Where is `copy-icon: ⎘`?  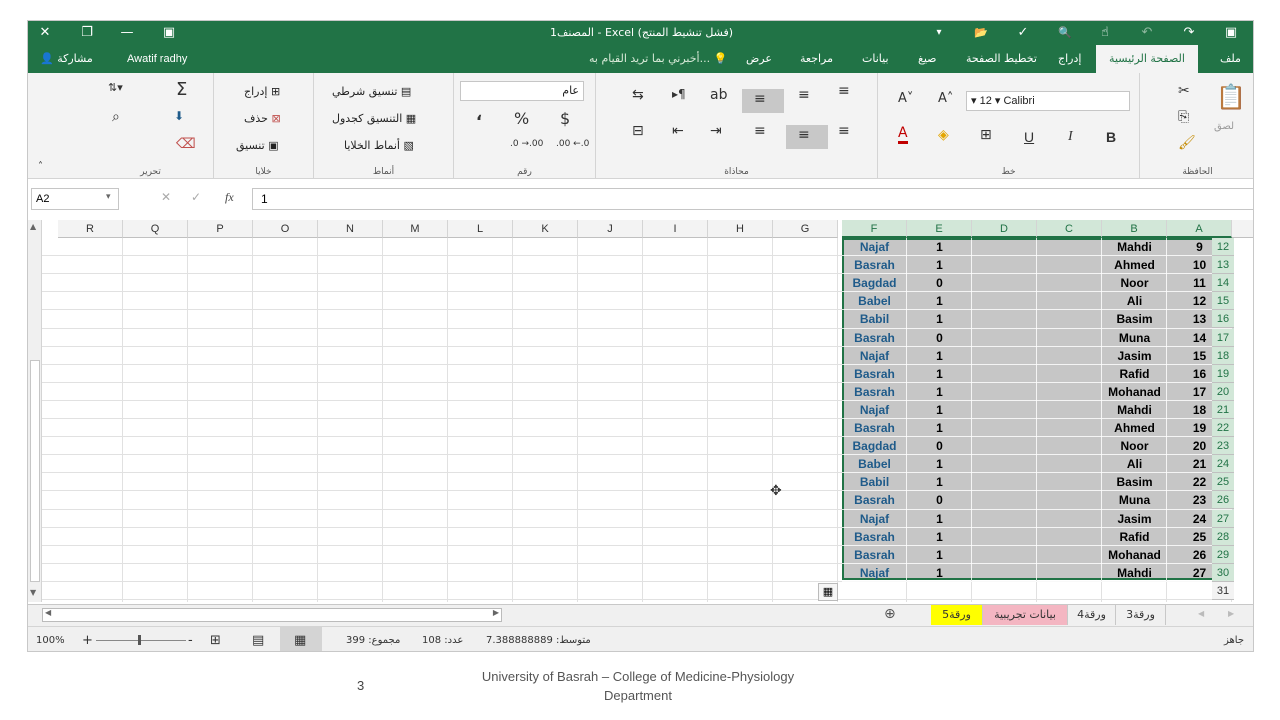 copy-icon: ⎘ is located at coordinates (1183, 117).